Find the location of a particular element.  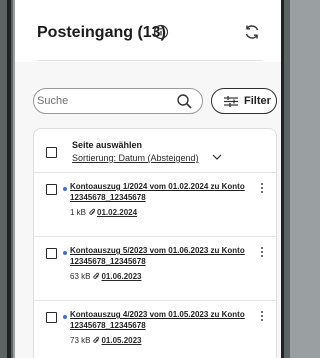

select-all-checkbox is located at coordinates (51, 152).